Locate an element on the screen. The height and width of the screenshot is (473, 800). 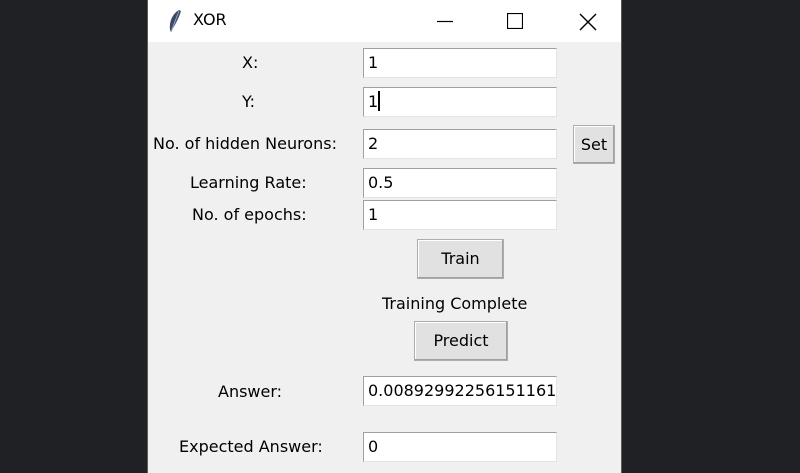
close-button is located at coordinates (587, 21).